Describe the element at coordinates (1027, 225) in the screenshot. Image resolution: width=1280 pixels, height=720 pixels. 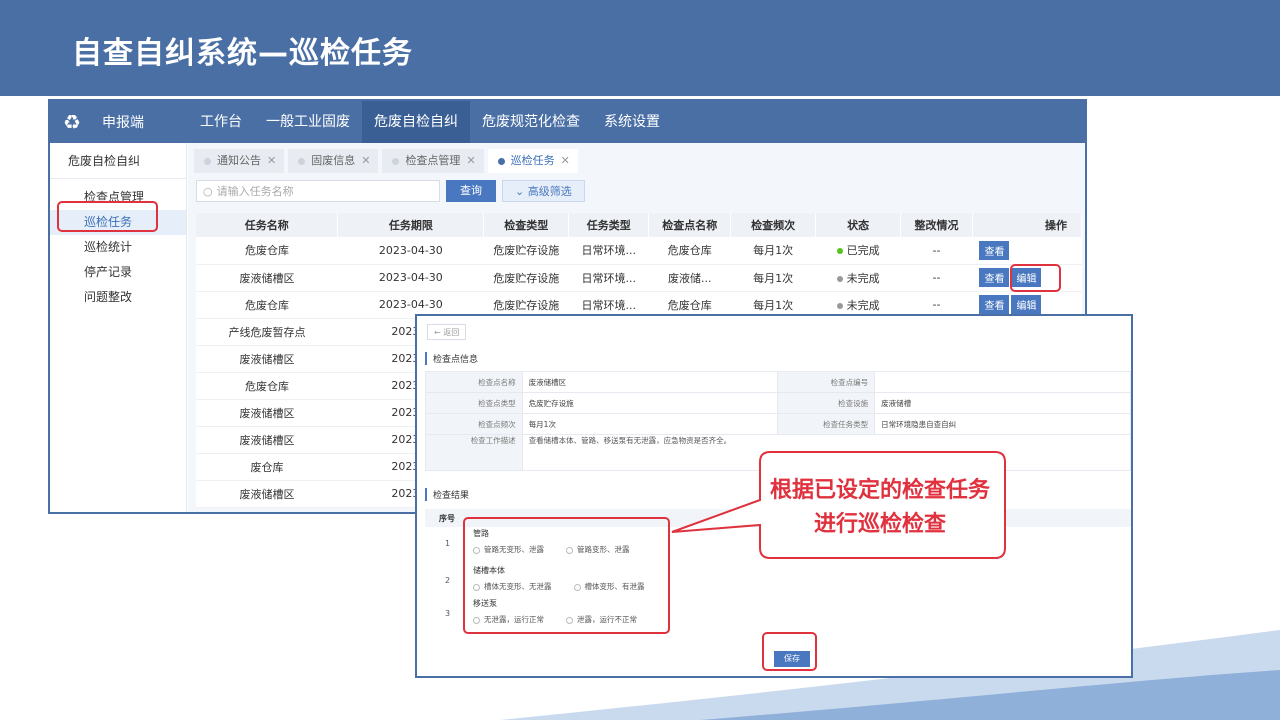
I see `column-header: 操作` at that location.